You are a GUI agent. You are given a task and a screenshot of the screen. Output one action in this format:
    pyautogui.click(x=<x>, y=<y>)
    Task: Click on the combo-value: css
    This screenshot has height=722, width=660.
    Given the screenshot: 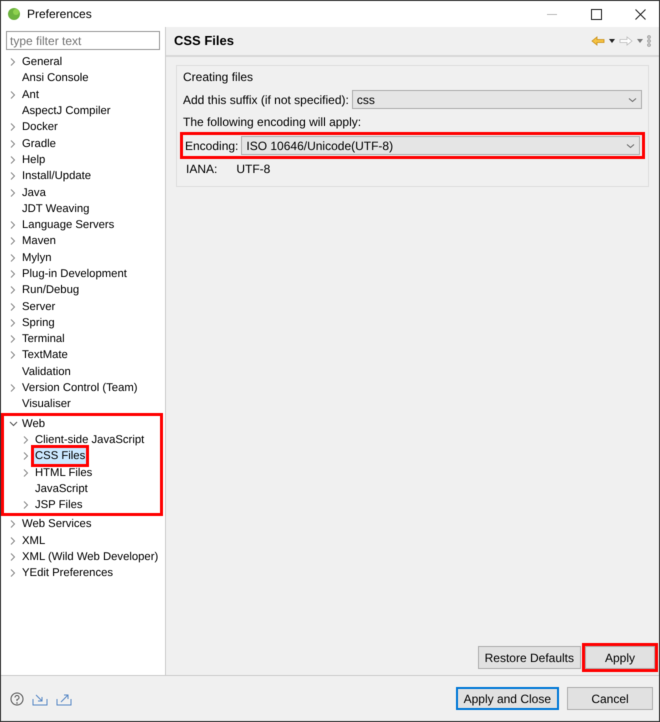 What is the action you would take?
    pyautogui.click(x=365, y=100)
    